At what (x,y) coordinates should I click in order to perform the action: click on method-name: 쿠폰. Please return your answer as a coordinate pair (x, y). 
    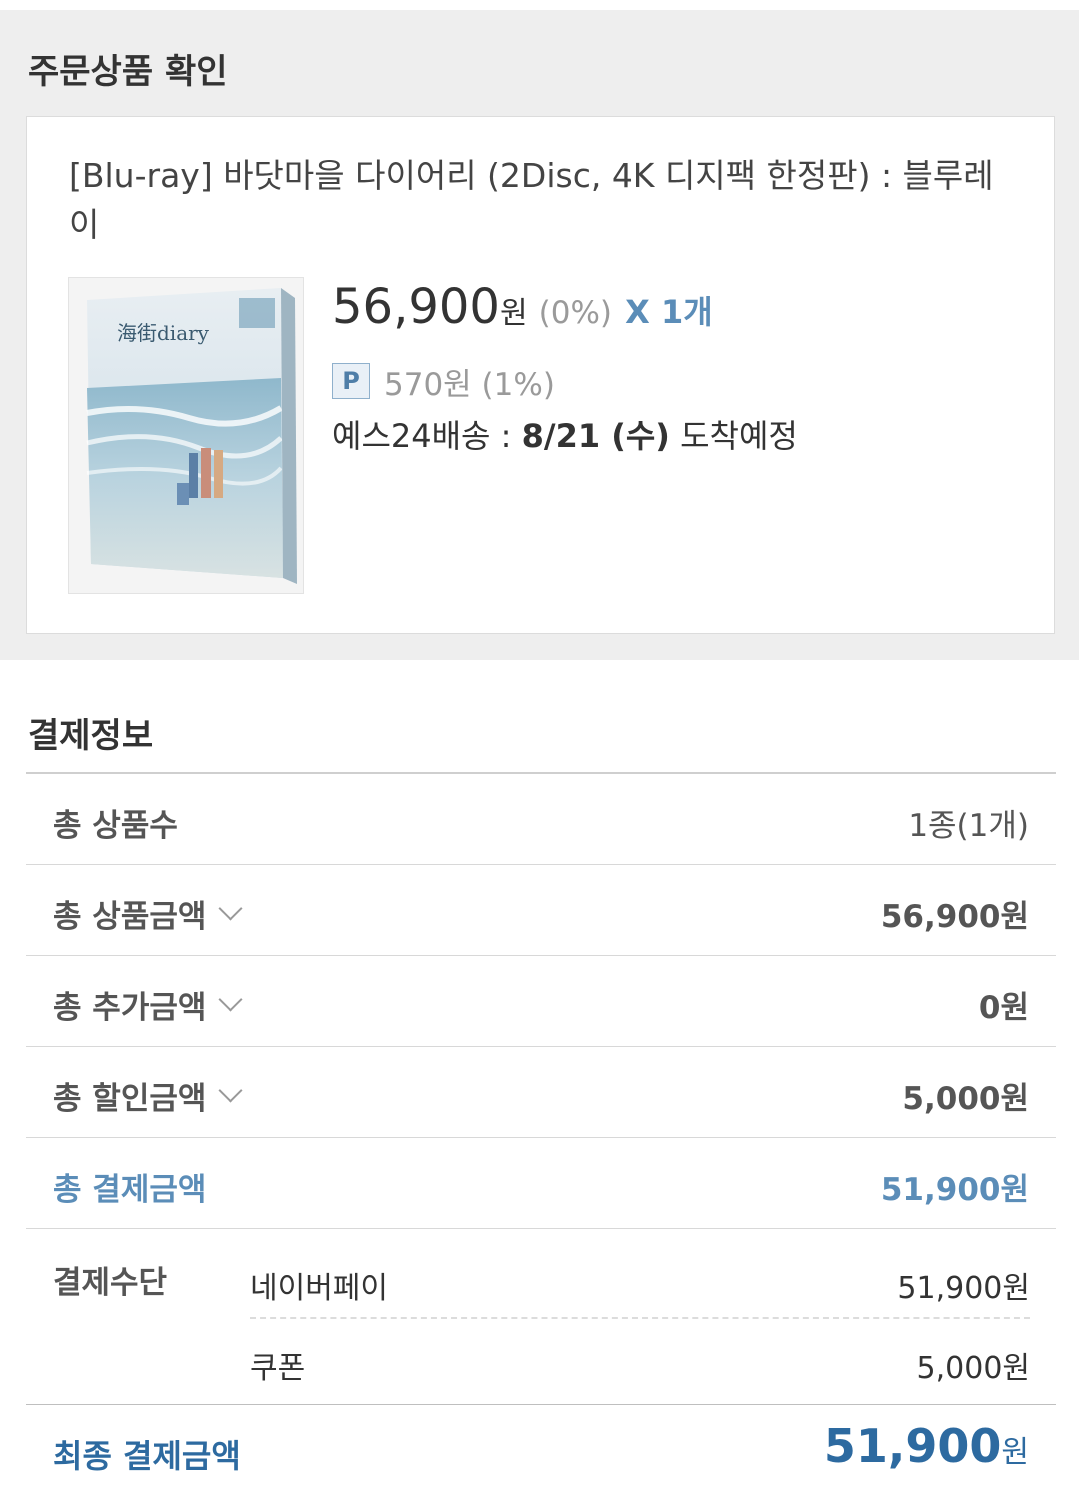
    Looking at the image, I should click on (278, 1368).